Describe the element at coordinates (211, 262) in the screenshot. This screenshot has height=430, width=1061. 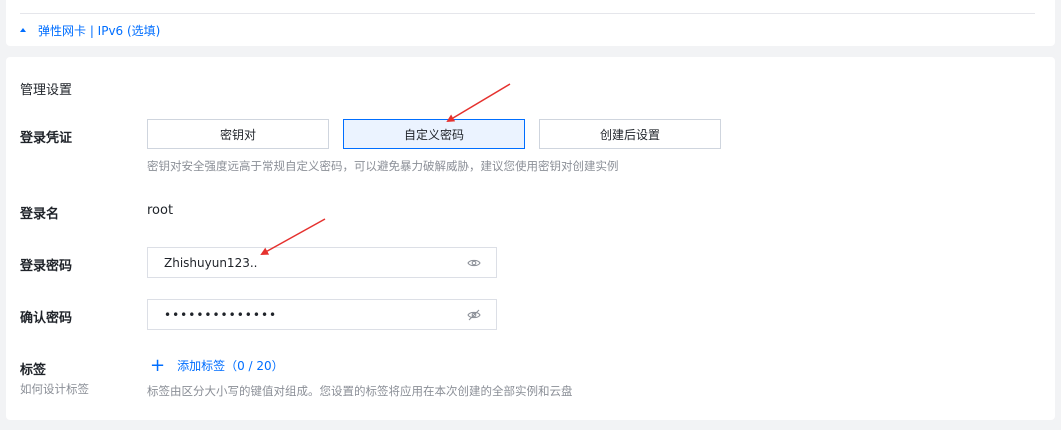
I see `password-value: Zhishuyun123..` at that location.